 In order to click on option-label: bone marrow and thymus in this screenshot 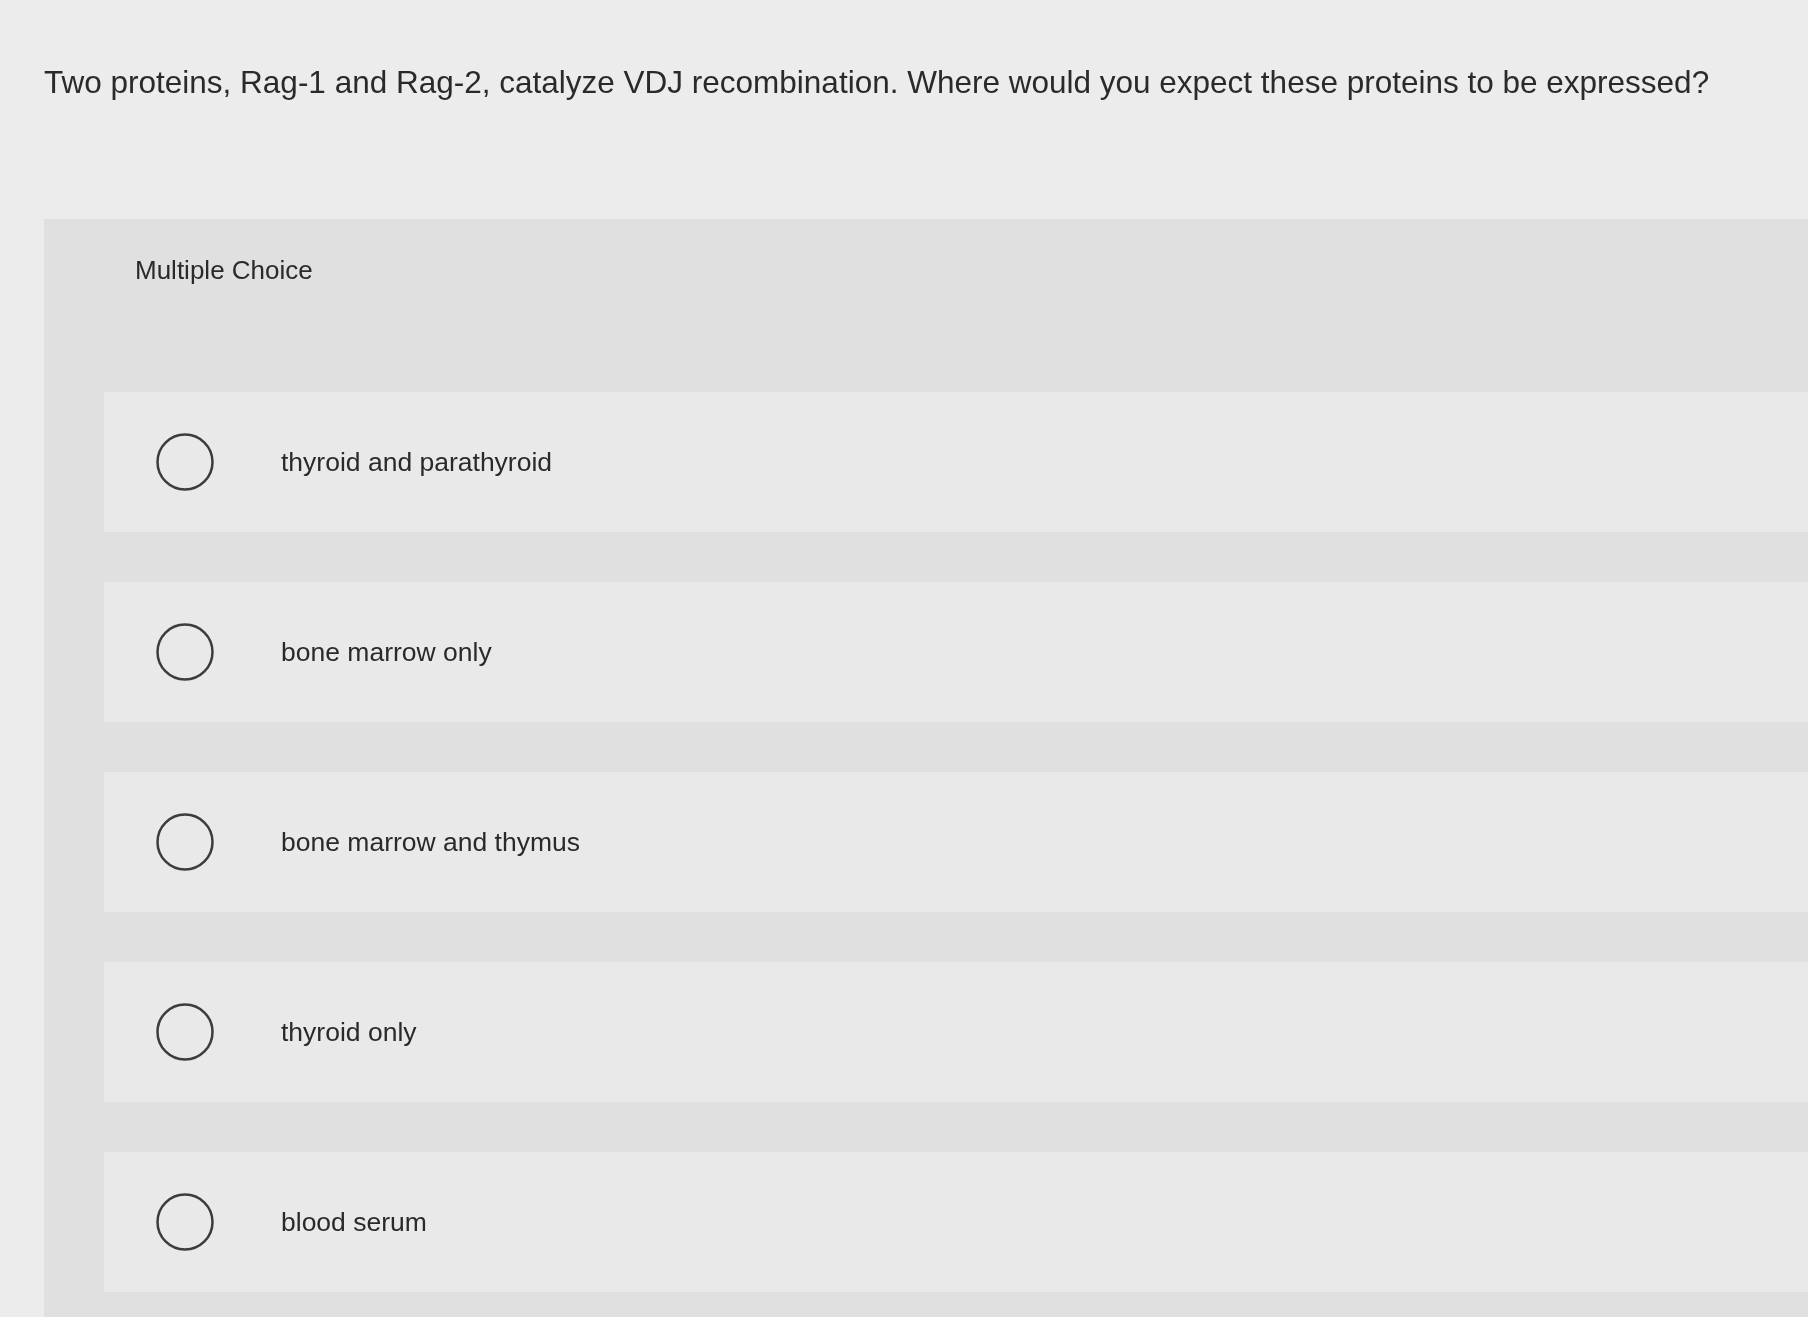, I will do `click(430, 842)`.